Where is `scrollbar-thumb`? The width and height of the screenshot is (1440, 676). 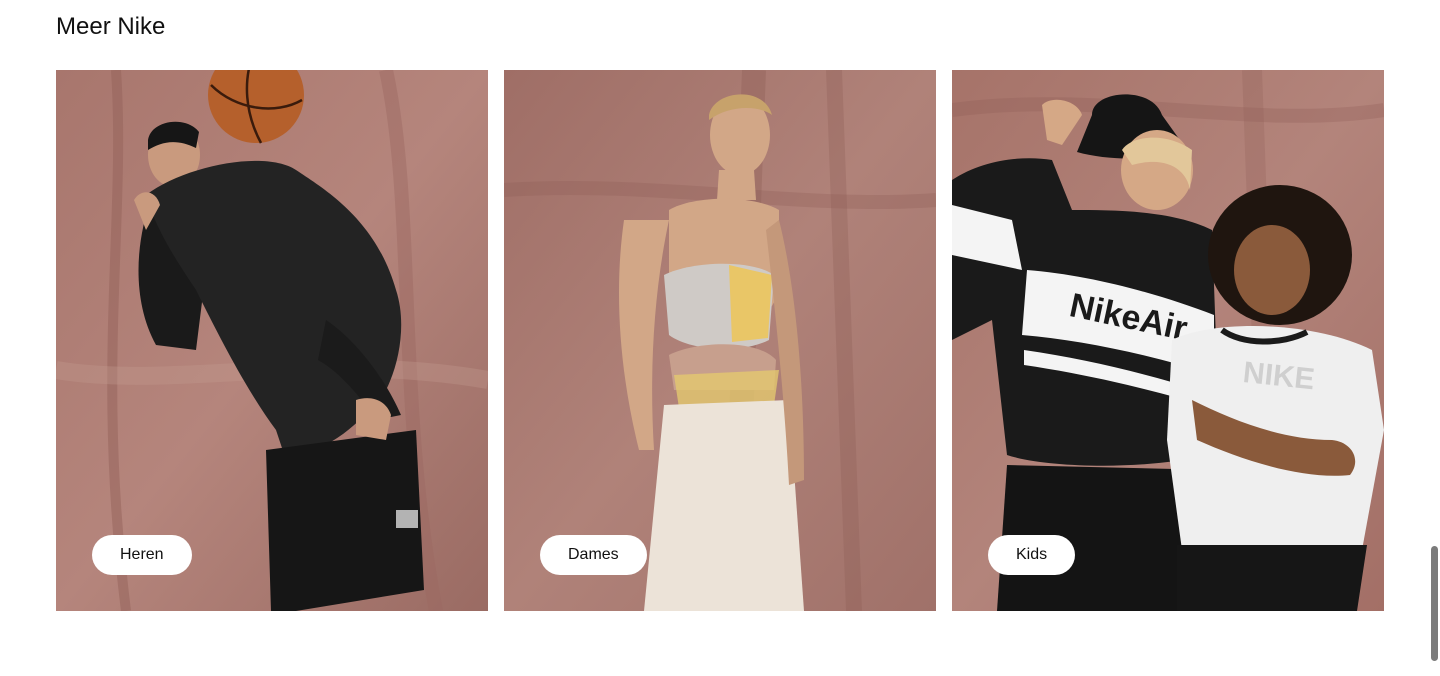
scrollbar-thumb is located at coordinates (1434, 603).